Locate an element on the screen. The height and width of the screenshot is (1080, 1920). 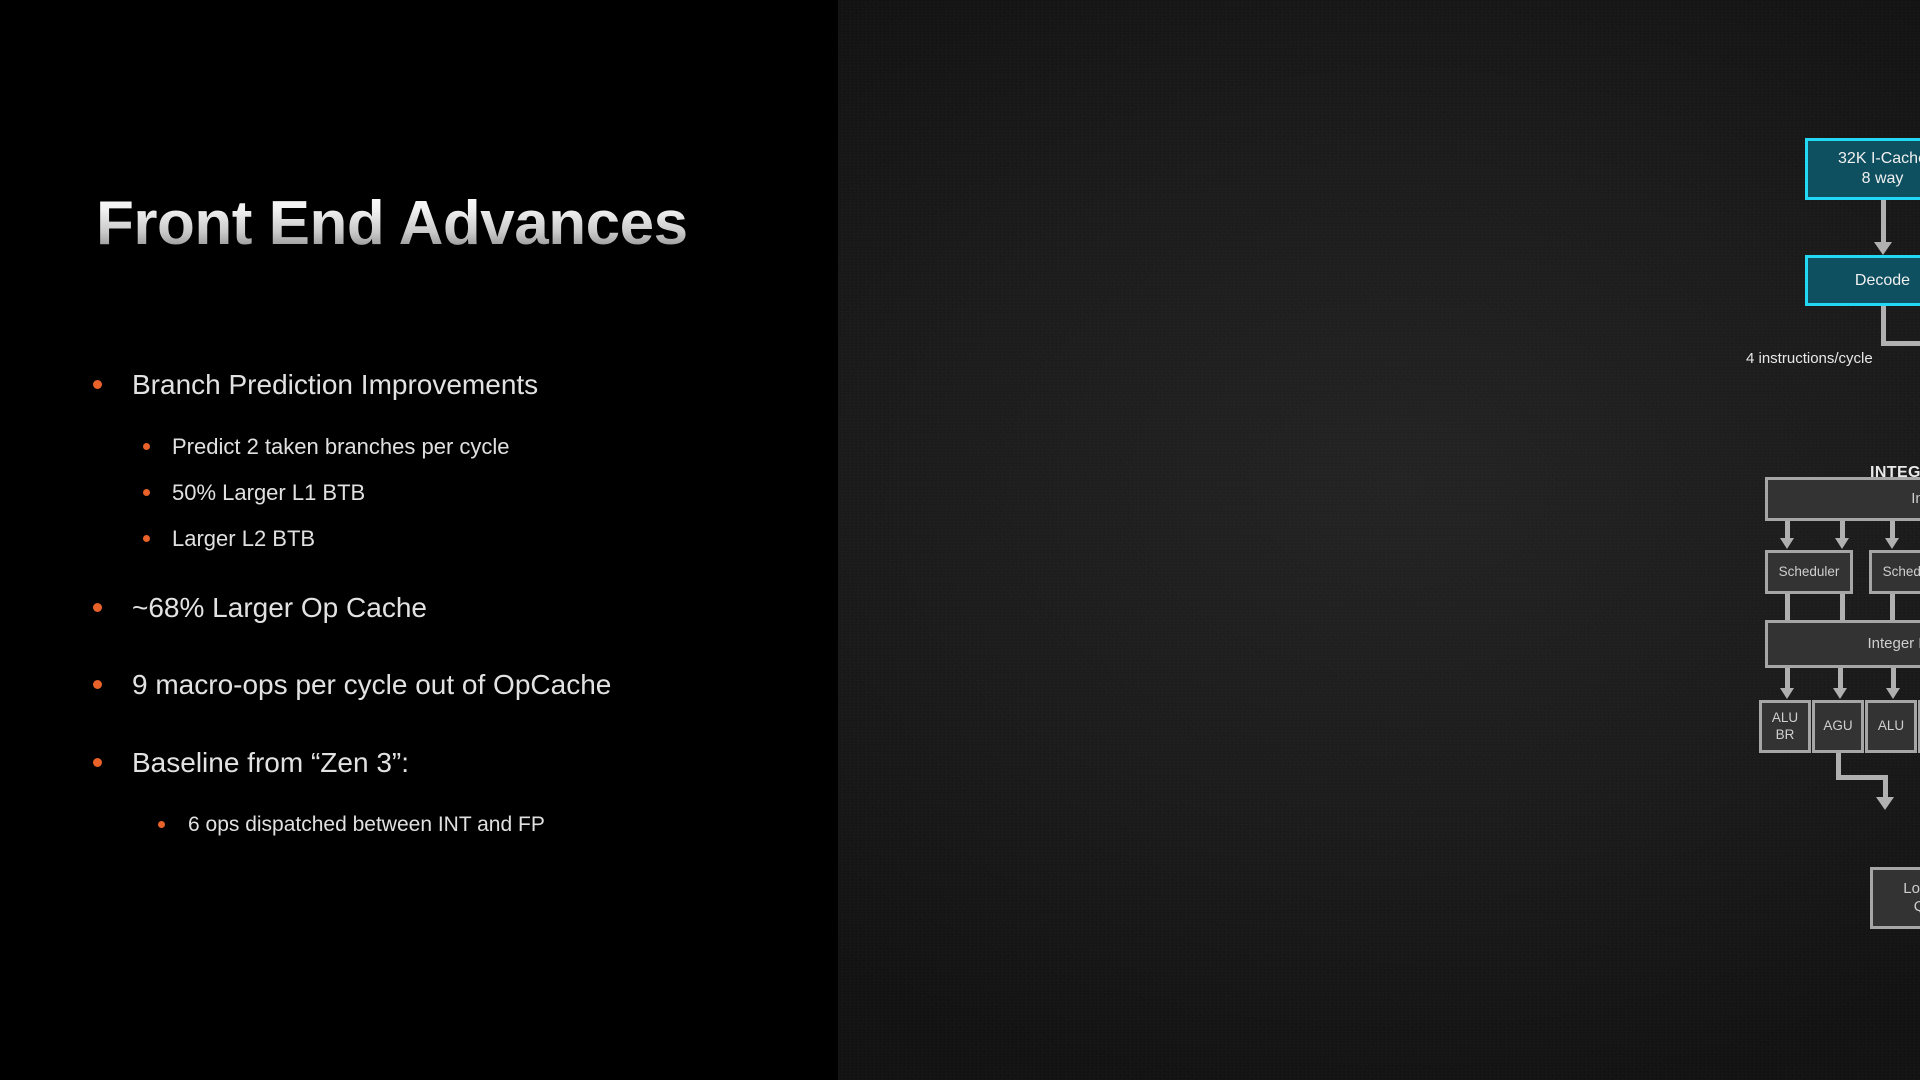
node-decode: Decode is located at coordinates (1862, 280).